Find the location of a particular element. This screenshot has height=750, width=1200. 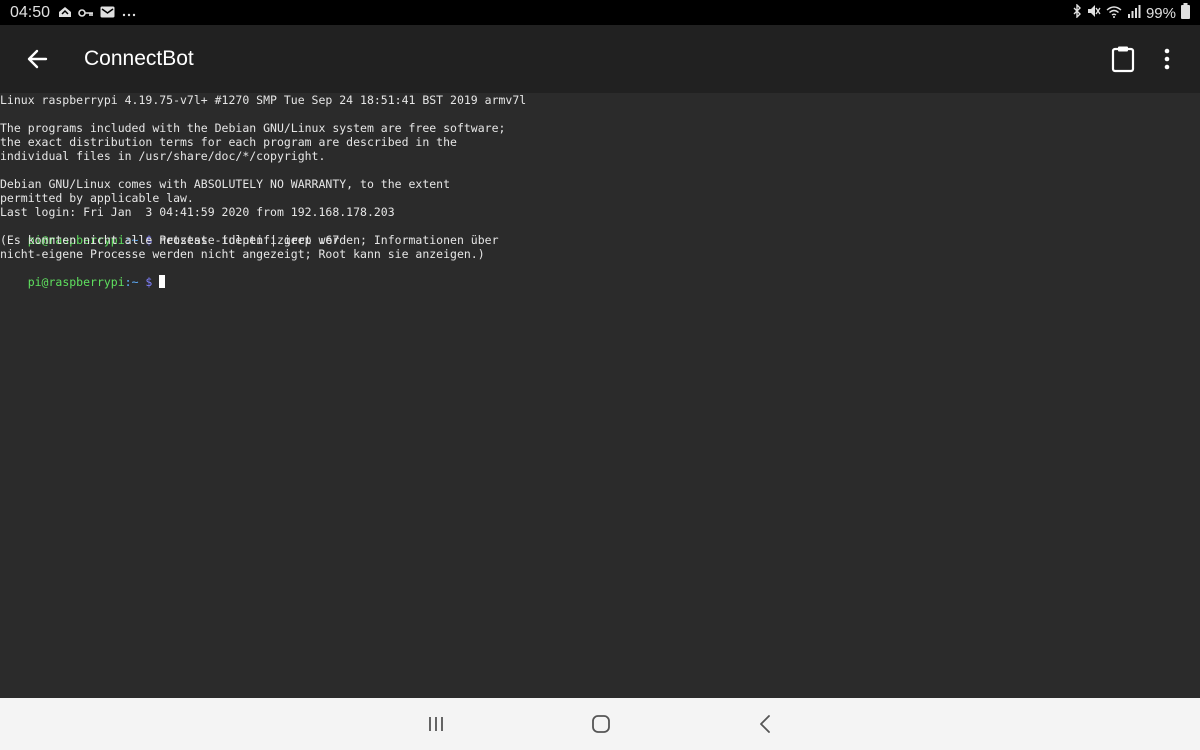

status-bar: 04:50 99% is located at coordinates (600, 12).